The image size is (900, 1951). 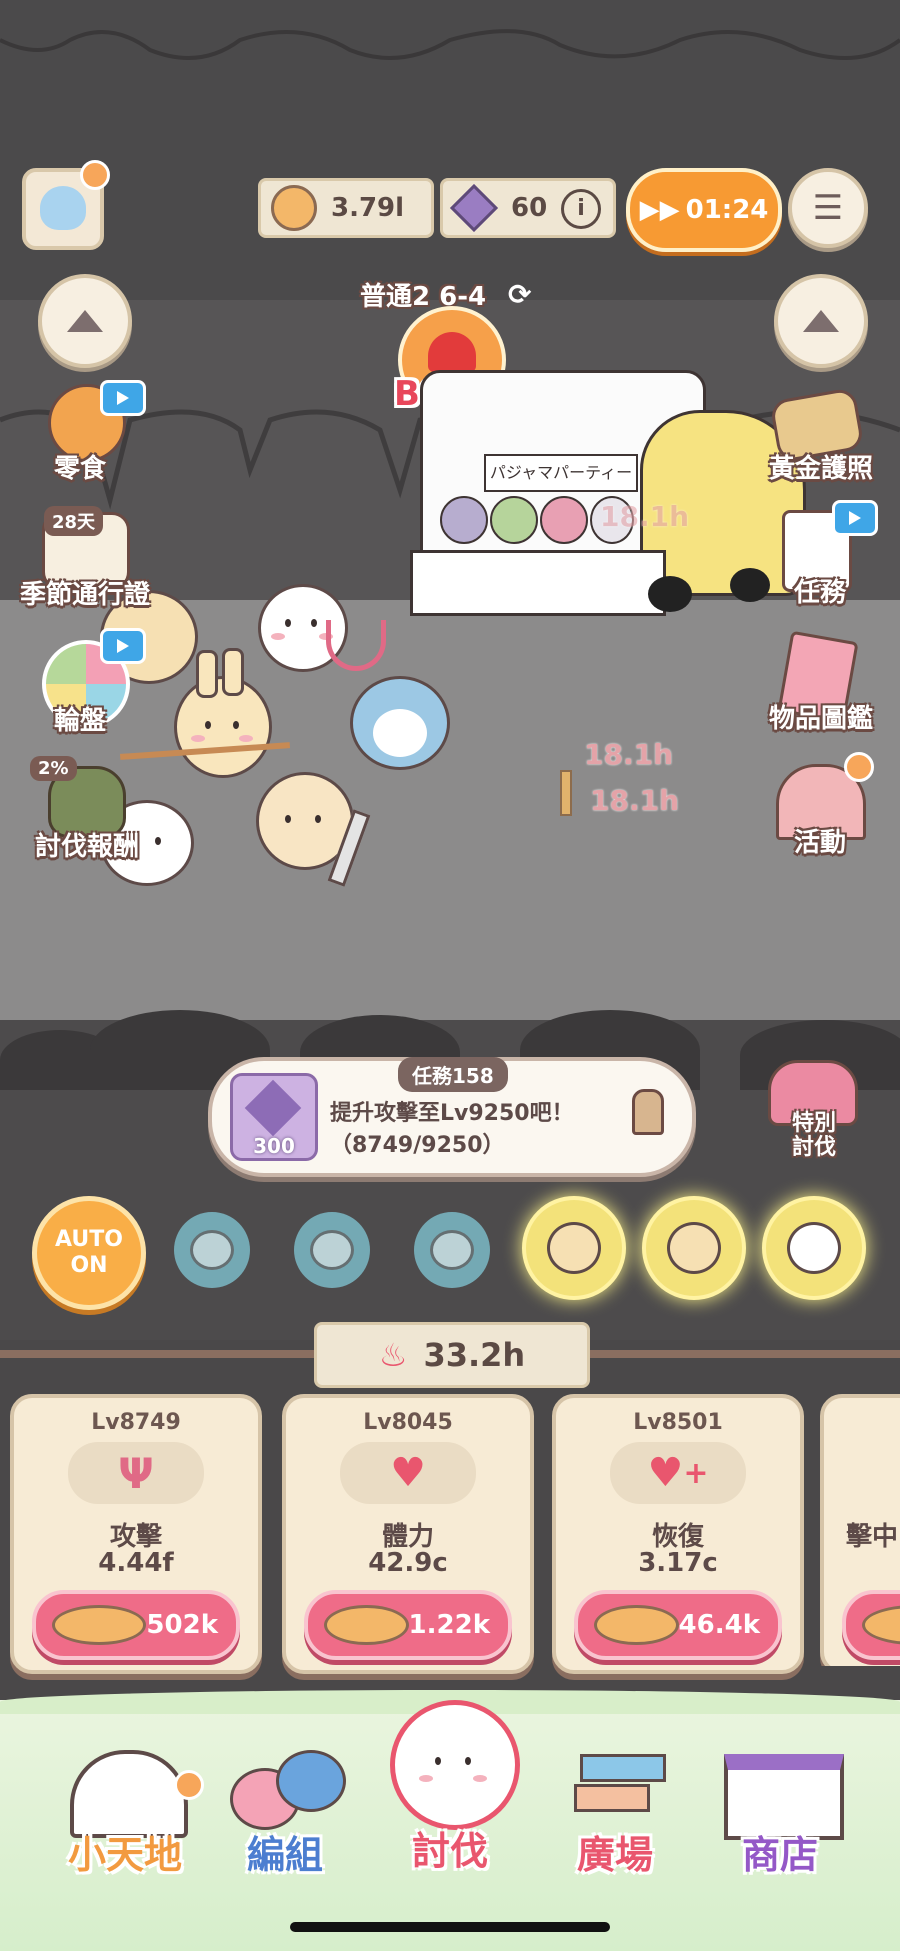 What do you see at coordinates (80, 718) in the screenshot?
I see `menu-roulette: 輪盤` at bounding box center [80, 718].